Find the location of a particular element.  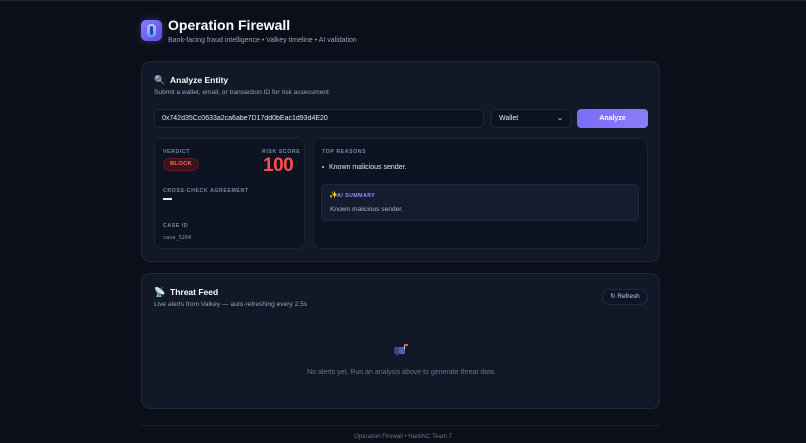

top-reasons-label: TOP REASONS is located at coordinates (344, 152).